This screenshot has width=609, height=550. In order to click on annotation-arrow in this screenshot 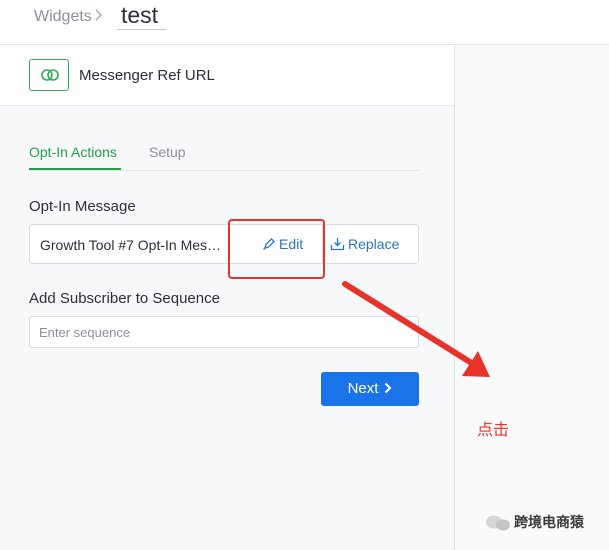, I will do `click(416, 329)`.